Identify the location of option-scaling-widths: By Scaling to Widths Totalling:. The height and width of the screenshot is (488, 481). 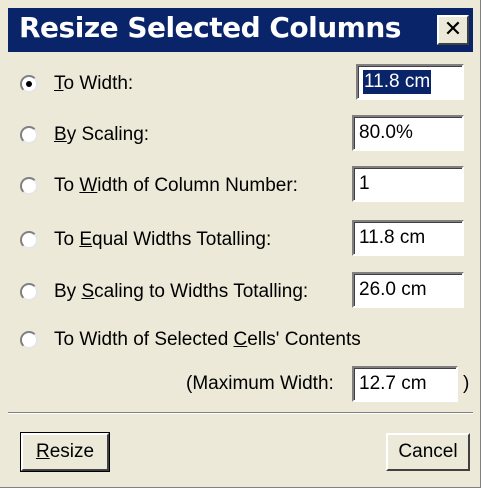
(164, 292).